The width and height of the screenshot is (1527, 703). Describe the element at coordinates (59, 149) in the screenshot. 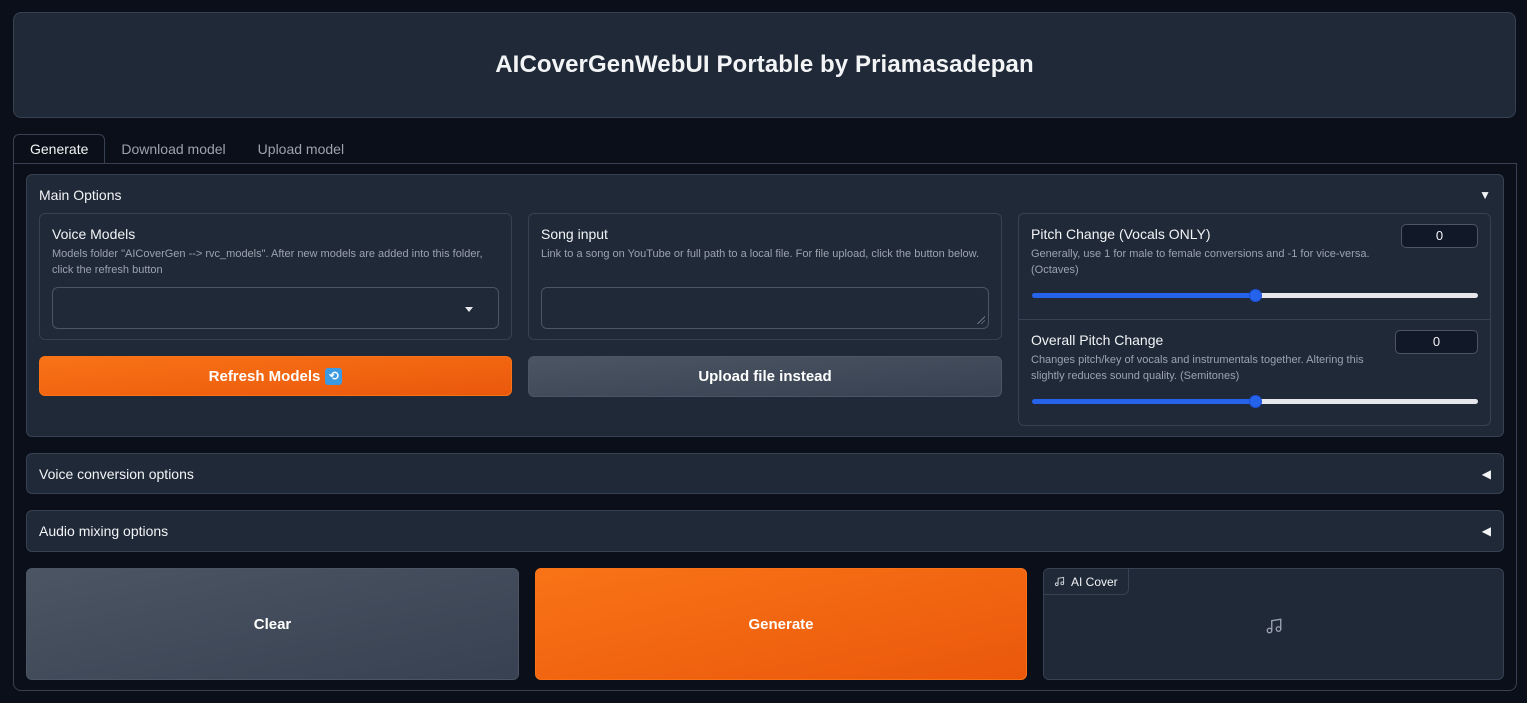

I see `tab-generate: Generate` at that location.